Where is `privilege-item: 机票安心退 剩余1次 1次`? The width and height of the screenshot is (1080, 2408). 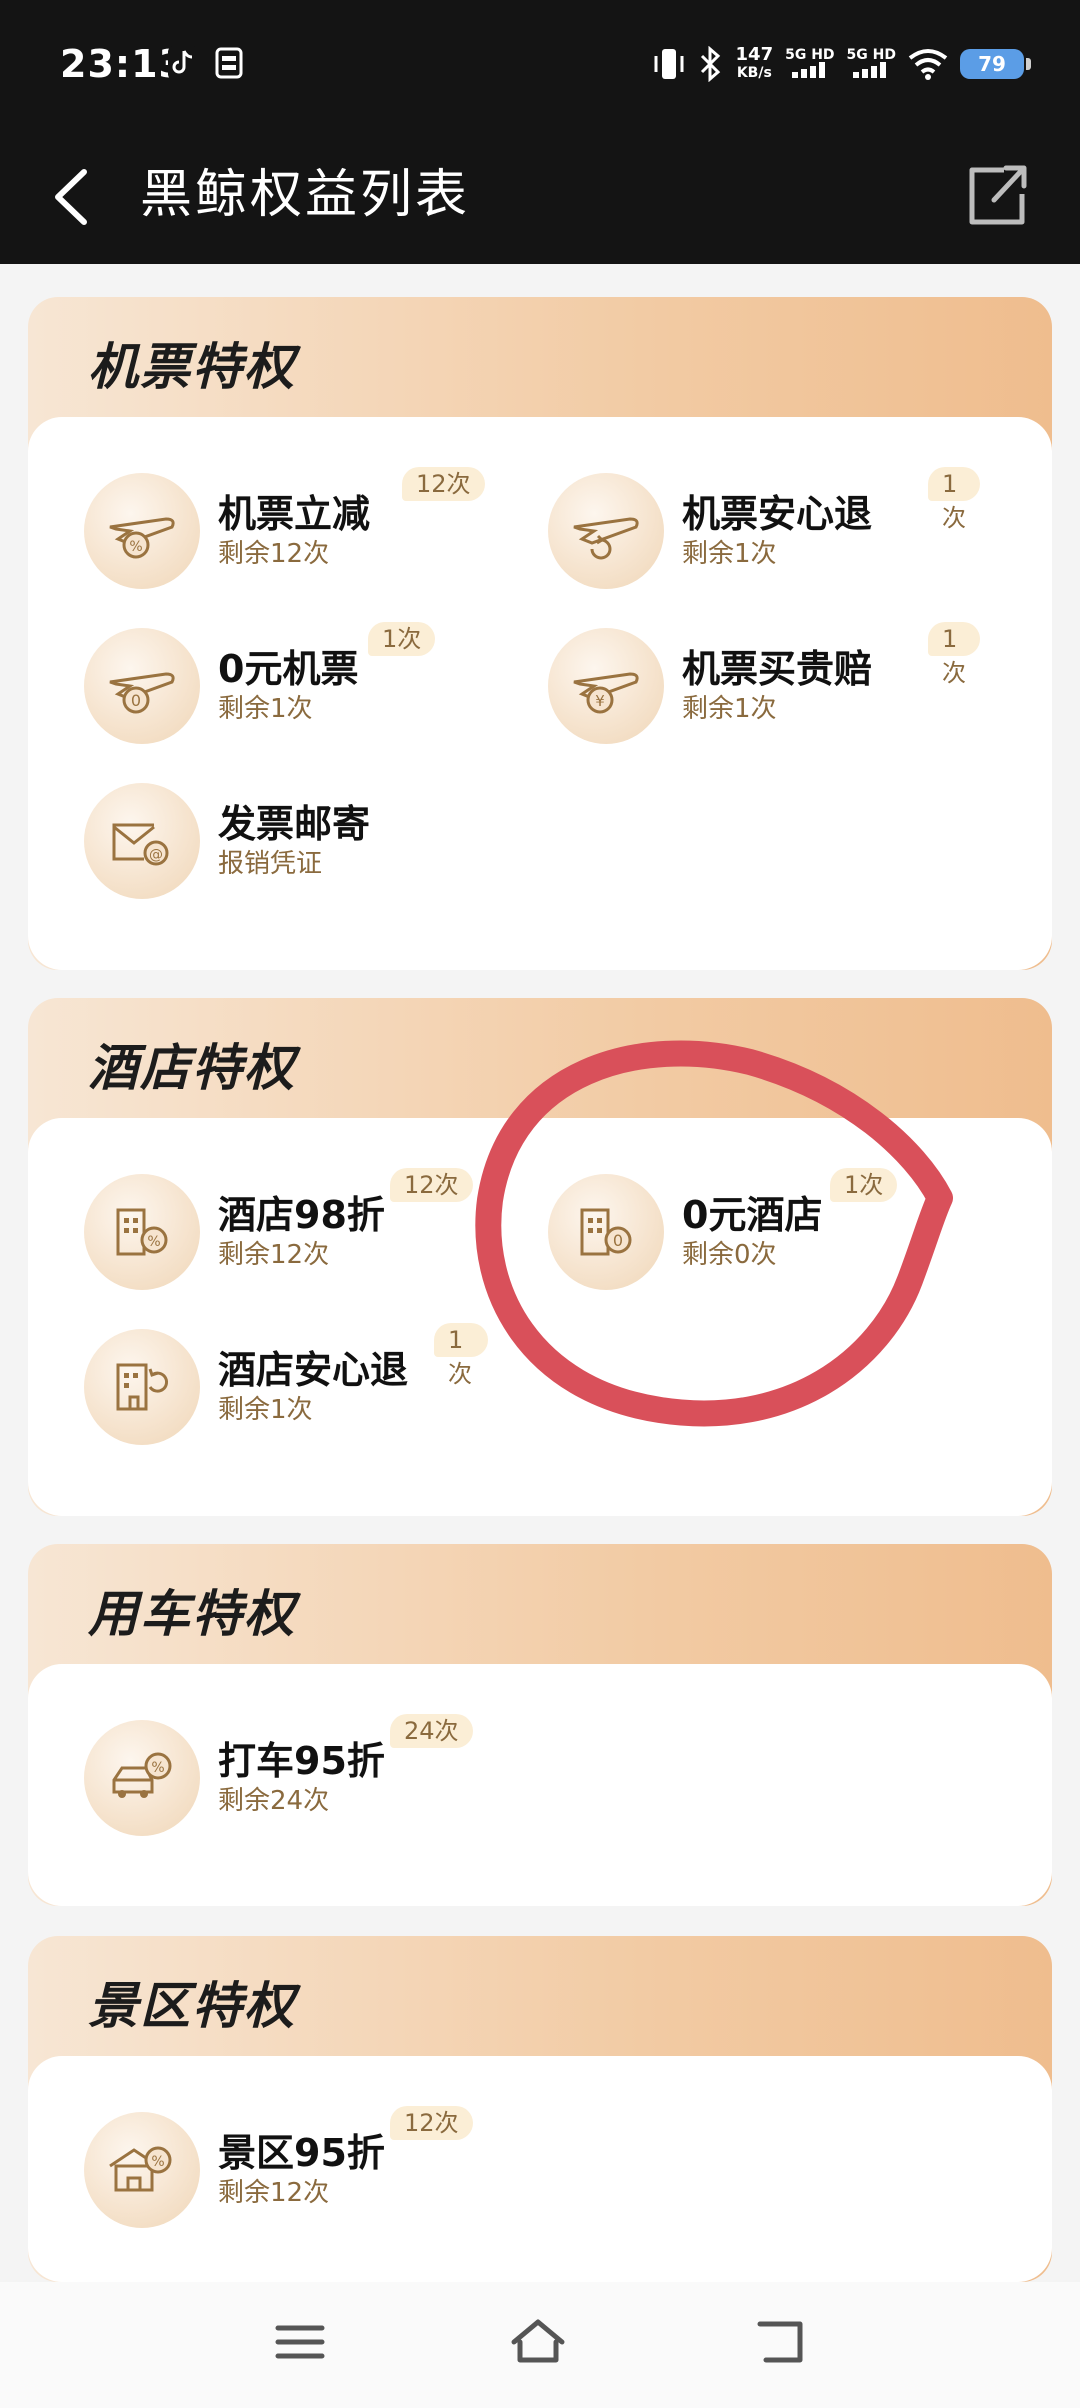 privilege-item: 机票安心退 剩余1次 1次 is located at coordinates (736, 532).